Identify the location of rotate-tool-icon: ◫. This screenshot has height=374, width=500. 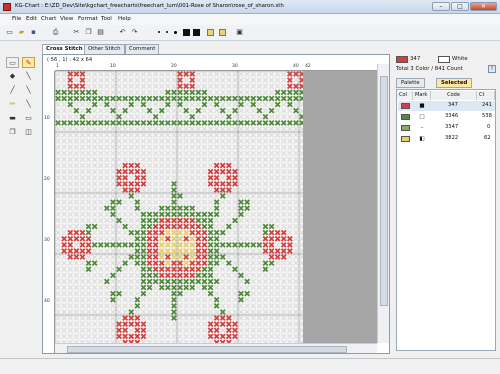
(28, 132).